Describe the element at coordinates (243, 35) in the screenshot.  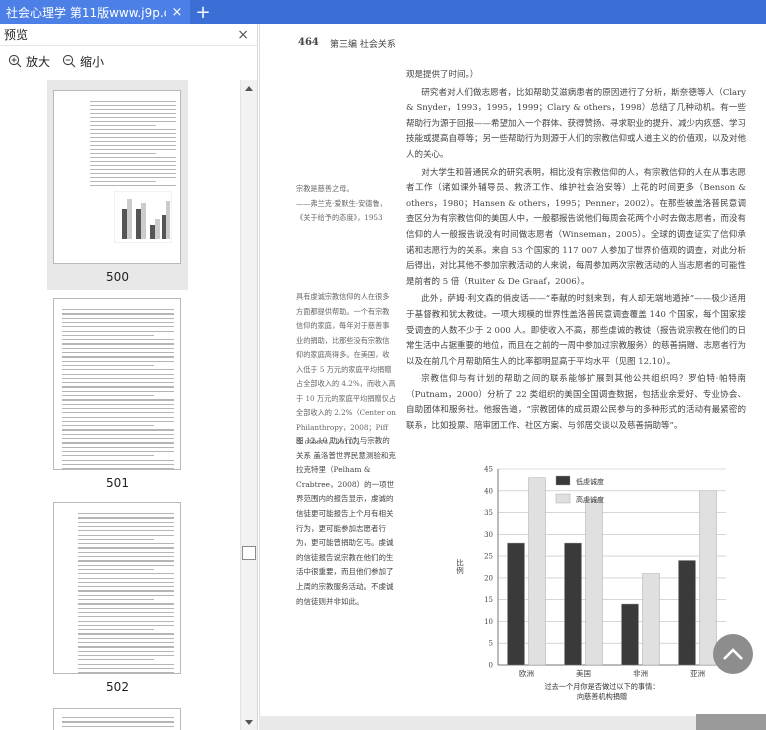
I see `sidebar-close-icon: ×` at that location.